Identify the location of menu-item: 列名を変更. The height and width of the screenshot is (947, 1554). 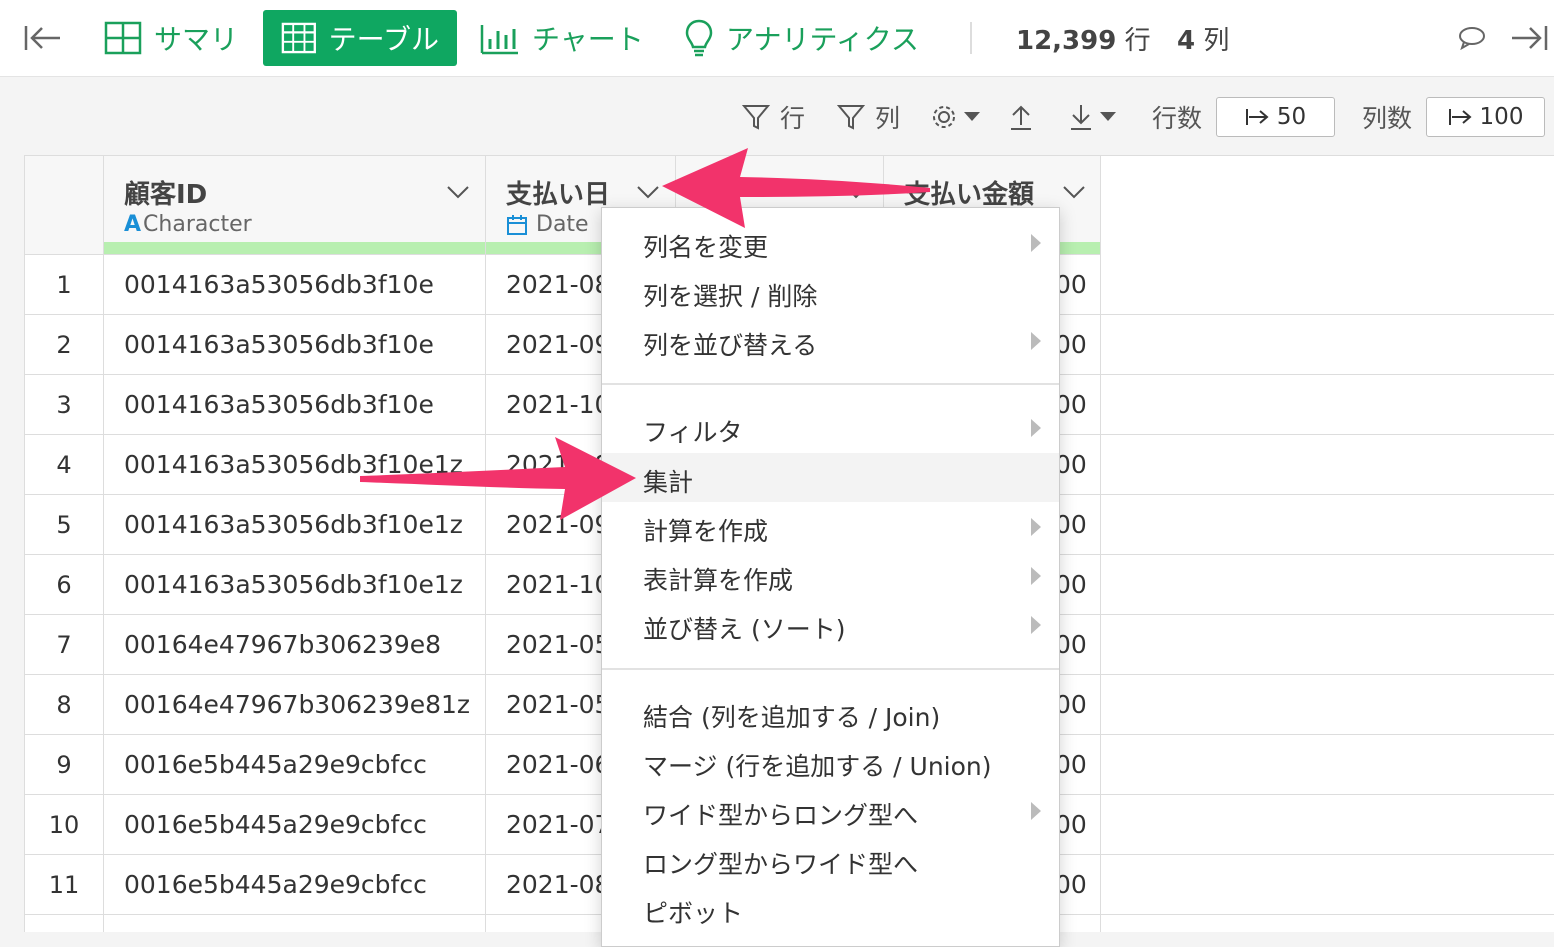
(830, 242).